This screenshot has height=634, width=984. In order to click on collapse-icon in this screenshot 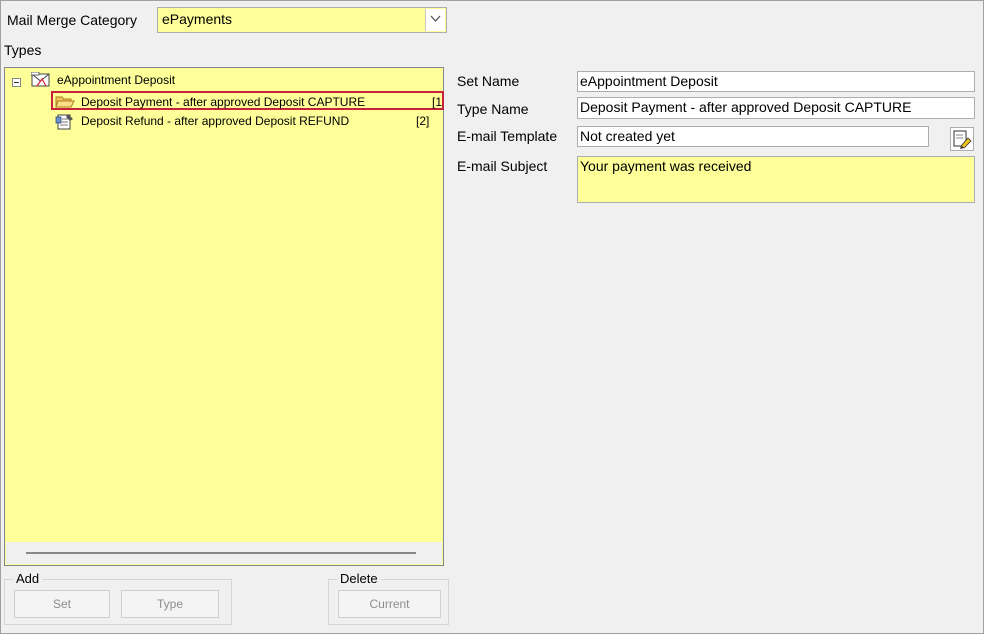, I will do `click(16, 82)`.